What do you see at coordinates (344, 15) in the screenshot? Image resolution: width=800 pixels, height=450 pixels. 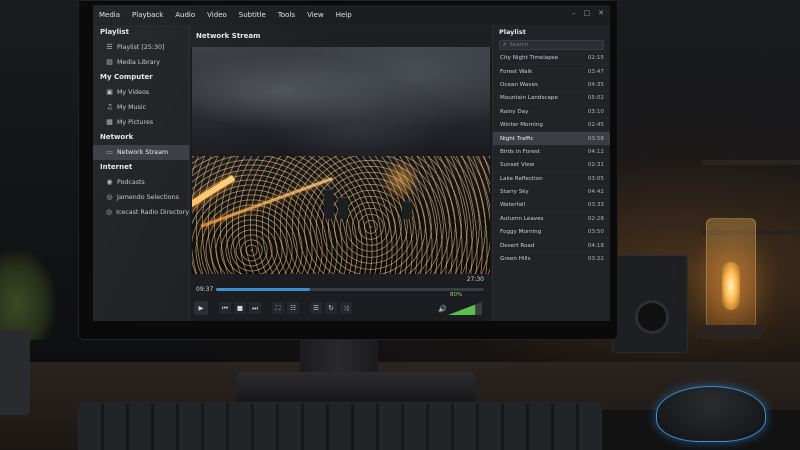 I see `menu-help: Help` at bounding box center [344, 15].